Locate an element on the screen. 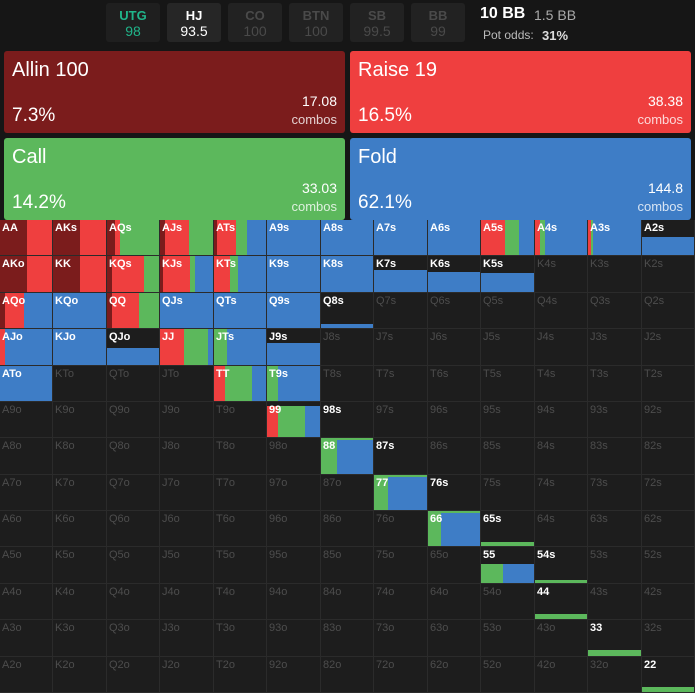  hand-cell: J6o is located at coordinates (187, 529).